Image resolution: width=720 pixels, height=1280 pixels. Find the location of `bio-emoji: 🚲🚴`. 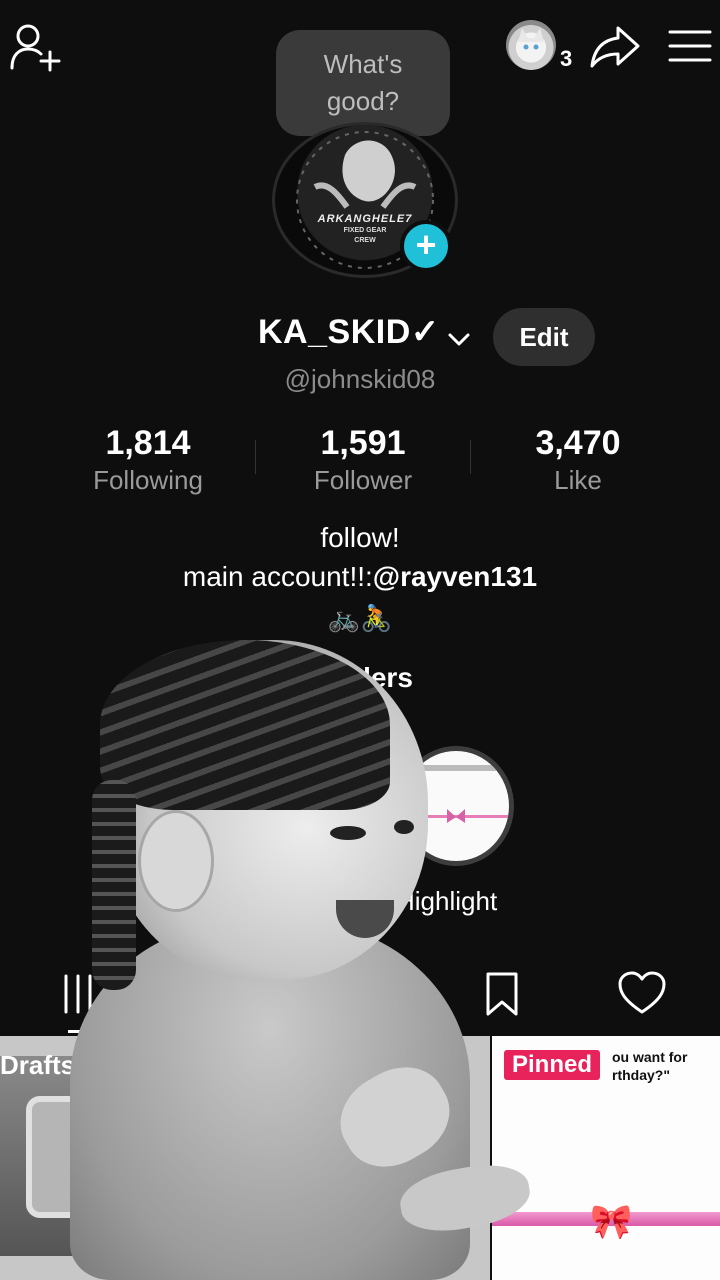

bio-emoji: 🚲🚴 is located at coordinates (360, 618).